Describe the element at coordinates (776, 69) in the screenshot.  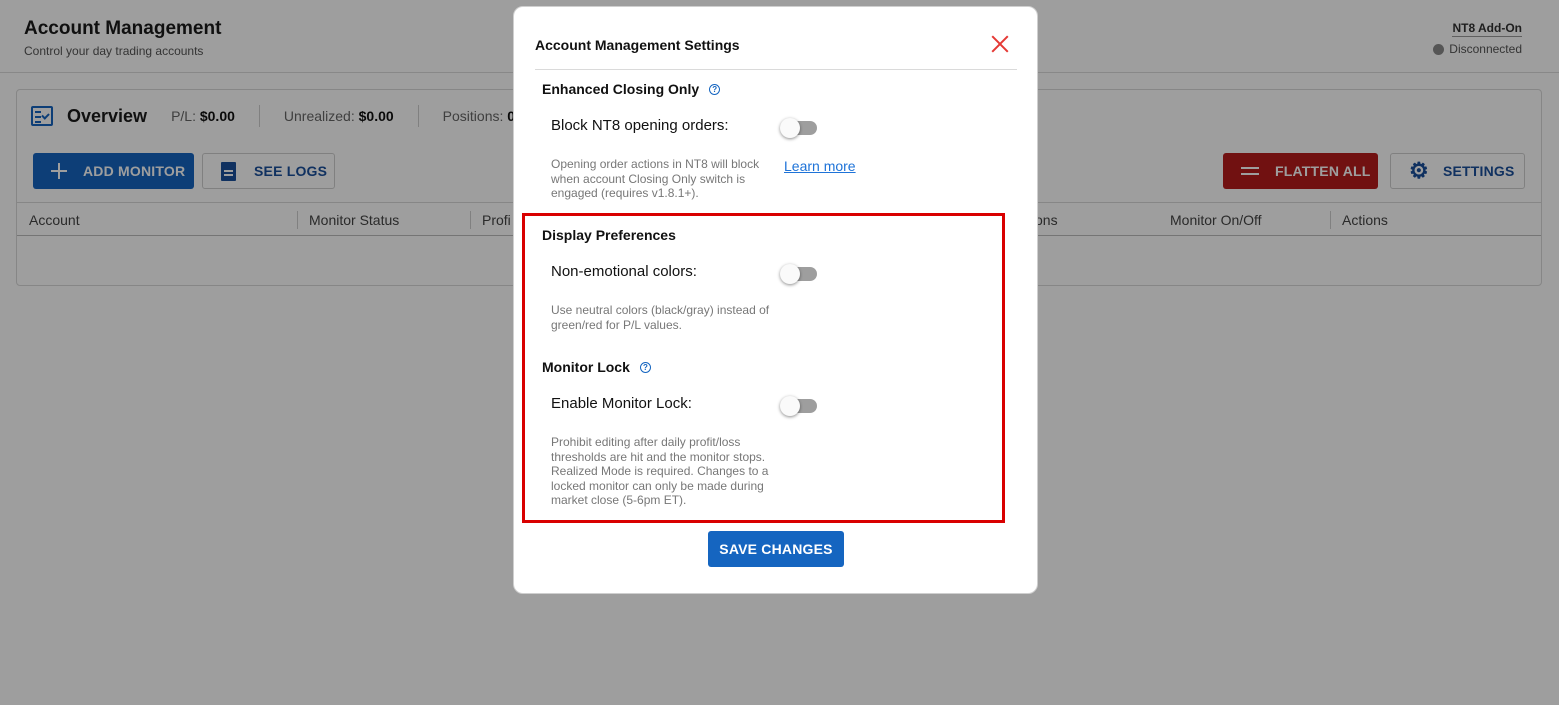
I see `modal-divider` at that location.